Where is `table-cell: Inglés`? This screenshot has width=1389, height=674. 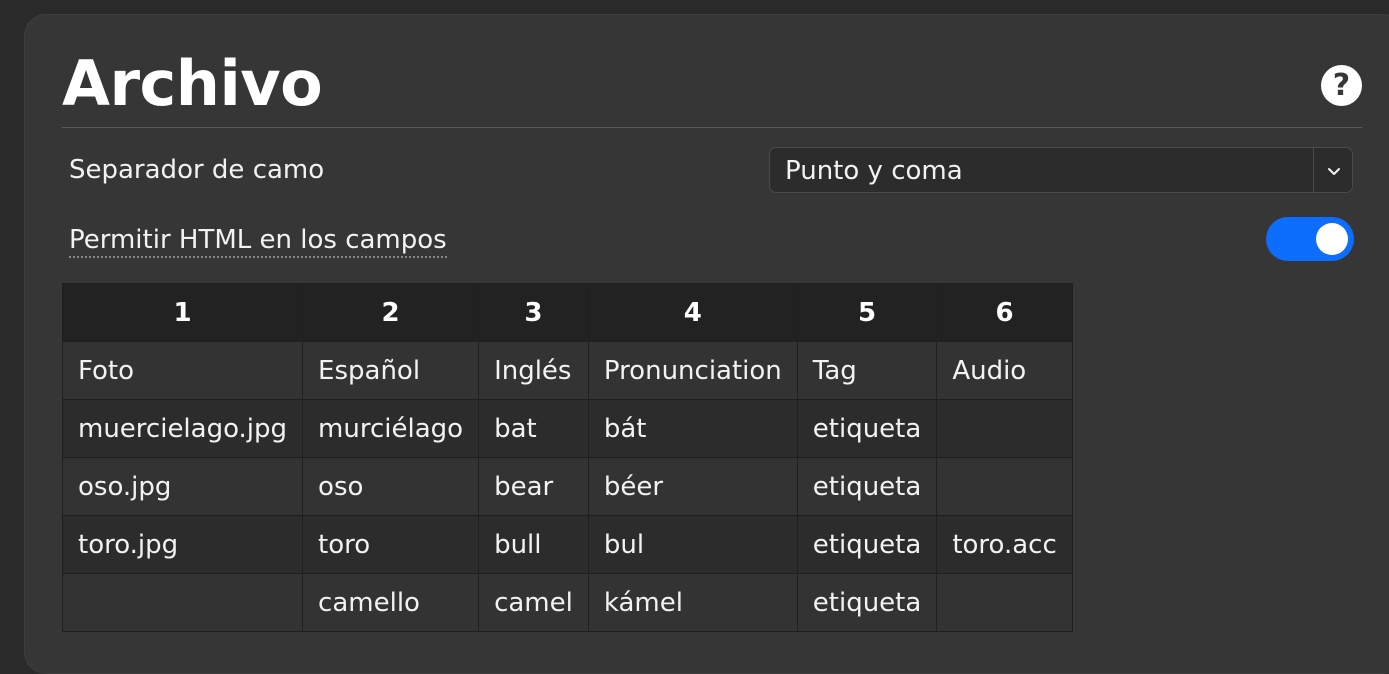
table-cell: Inglés is located at coordinates (533, 370).